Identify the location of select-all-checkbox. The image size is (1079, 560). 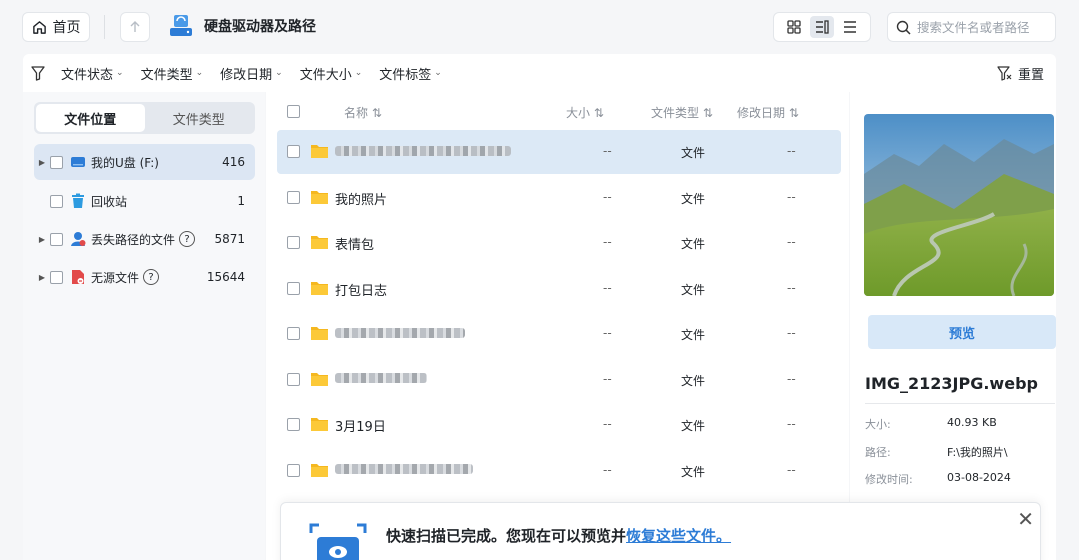
(293, 111).